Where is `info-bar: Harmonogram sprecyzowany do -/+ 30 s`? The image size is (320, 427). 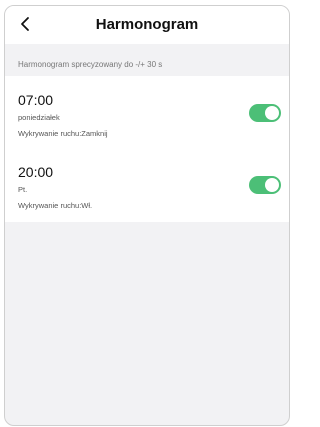
info-bar: Harmonogram sprecyzowany do -/+ 30 s is located at coordinates (147, 60).